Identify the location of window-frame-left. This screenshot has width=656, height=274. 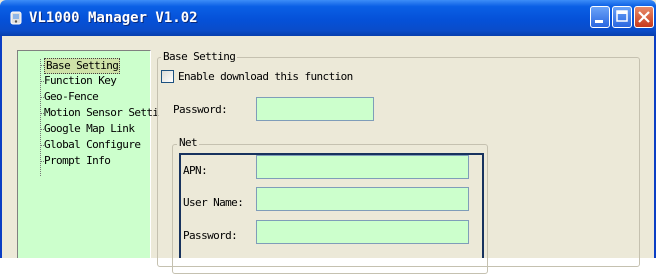
(1, 147).